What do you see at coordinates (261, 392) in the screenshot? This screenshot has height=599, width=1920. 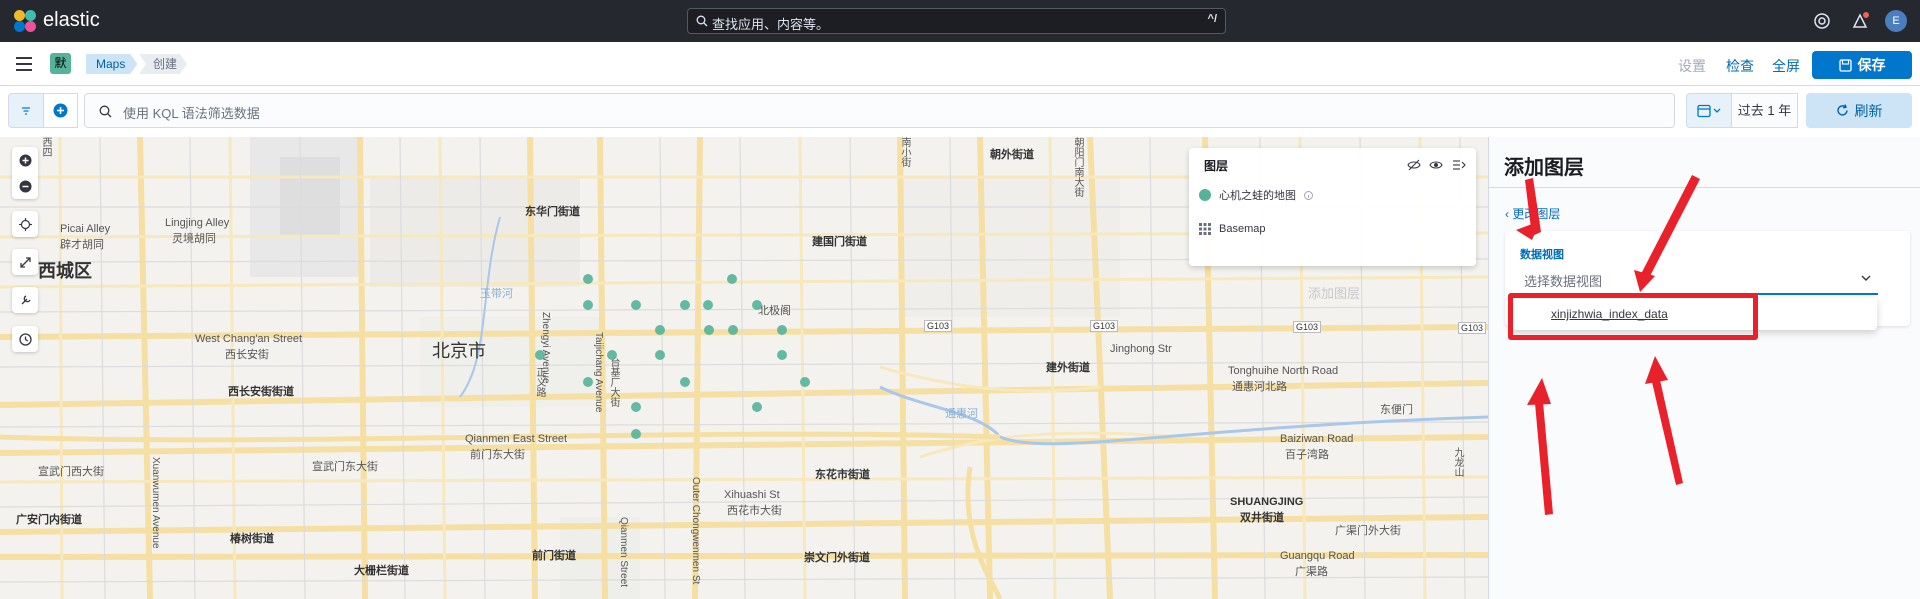 I see `map-label-xichangan-jd: 西长安街街道` at bounding box center [261, 392].